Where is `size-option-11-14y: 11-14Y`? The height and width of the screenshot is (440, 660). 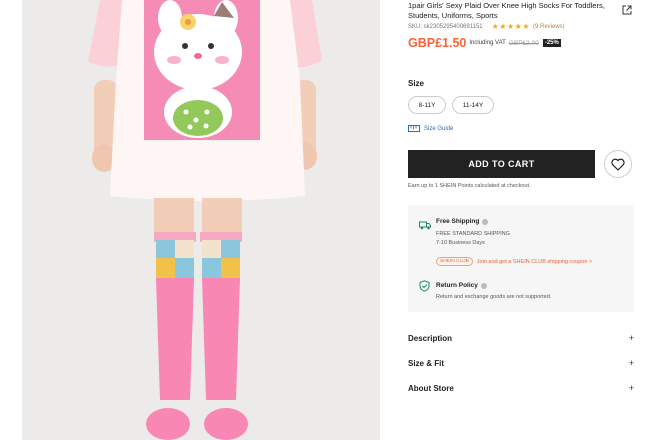
size-option-11-14y: 11-14Y is located at coordinates (473, 105).